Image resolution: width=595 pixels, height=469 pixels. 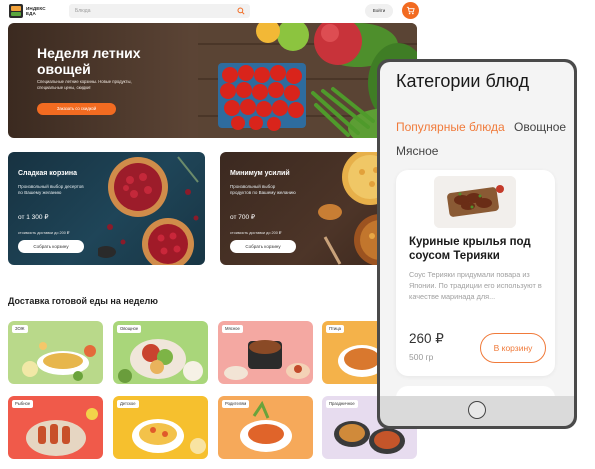 What do you see at coordinates (128, 404) in the screenshot?
I see `category-tag: Детское` at bounding box center [128, 404].